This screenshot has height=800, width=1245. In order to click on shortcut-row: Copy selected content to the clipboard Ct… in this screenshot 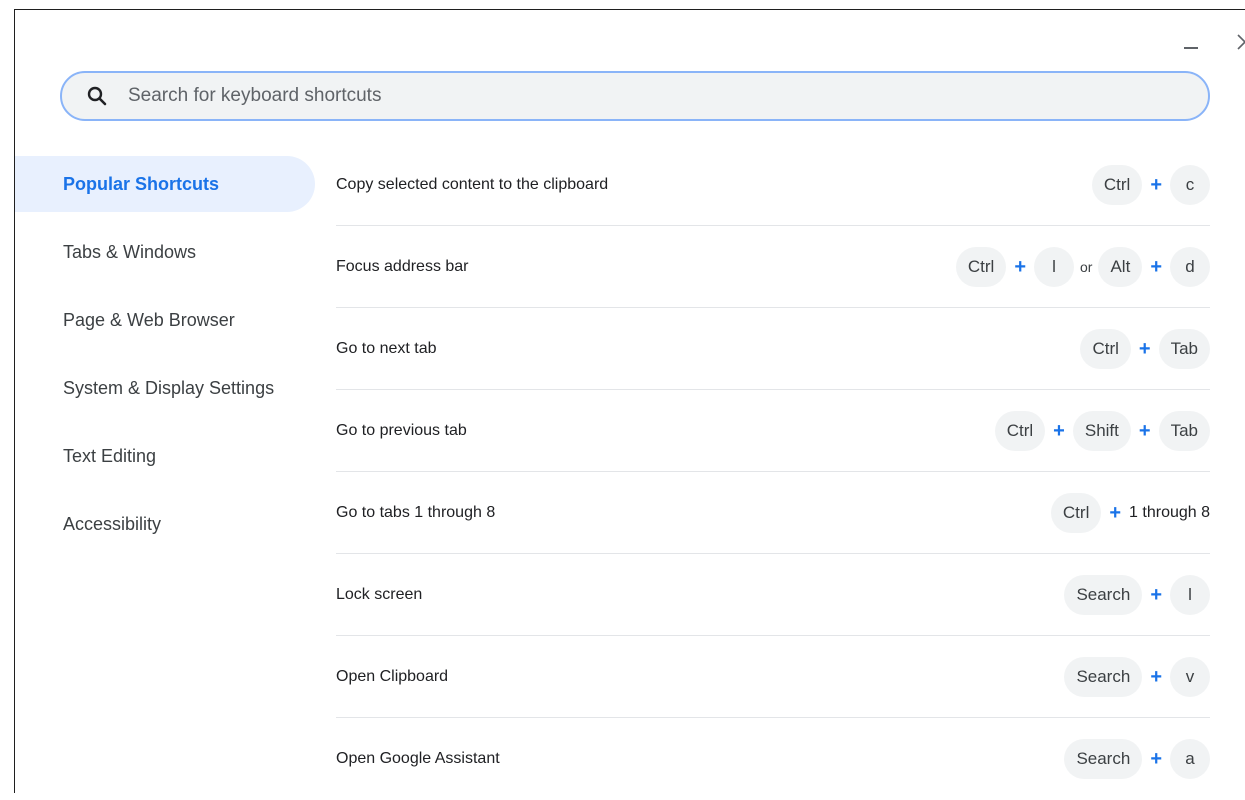, I will do `click(773, 185)`.